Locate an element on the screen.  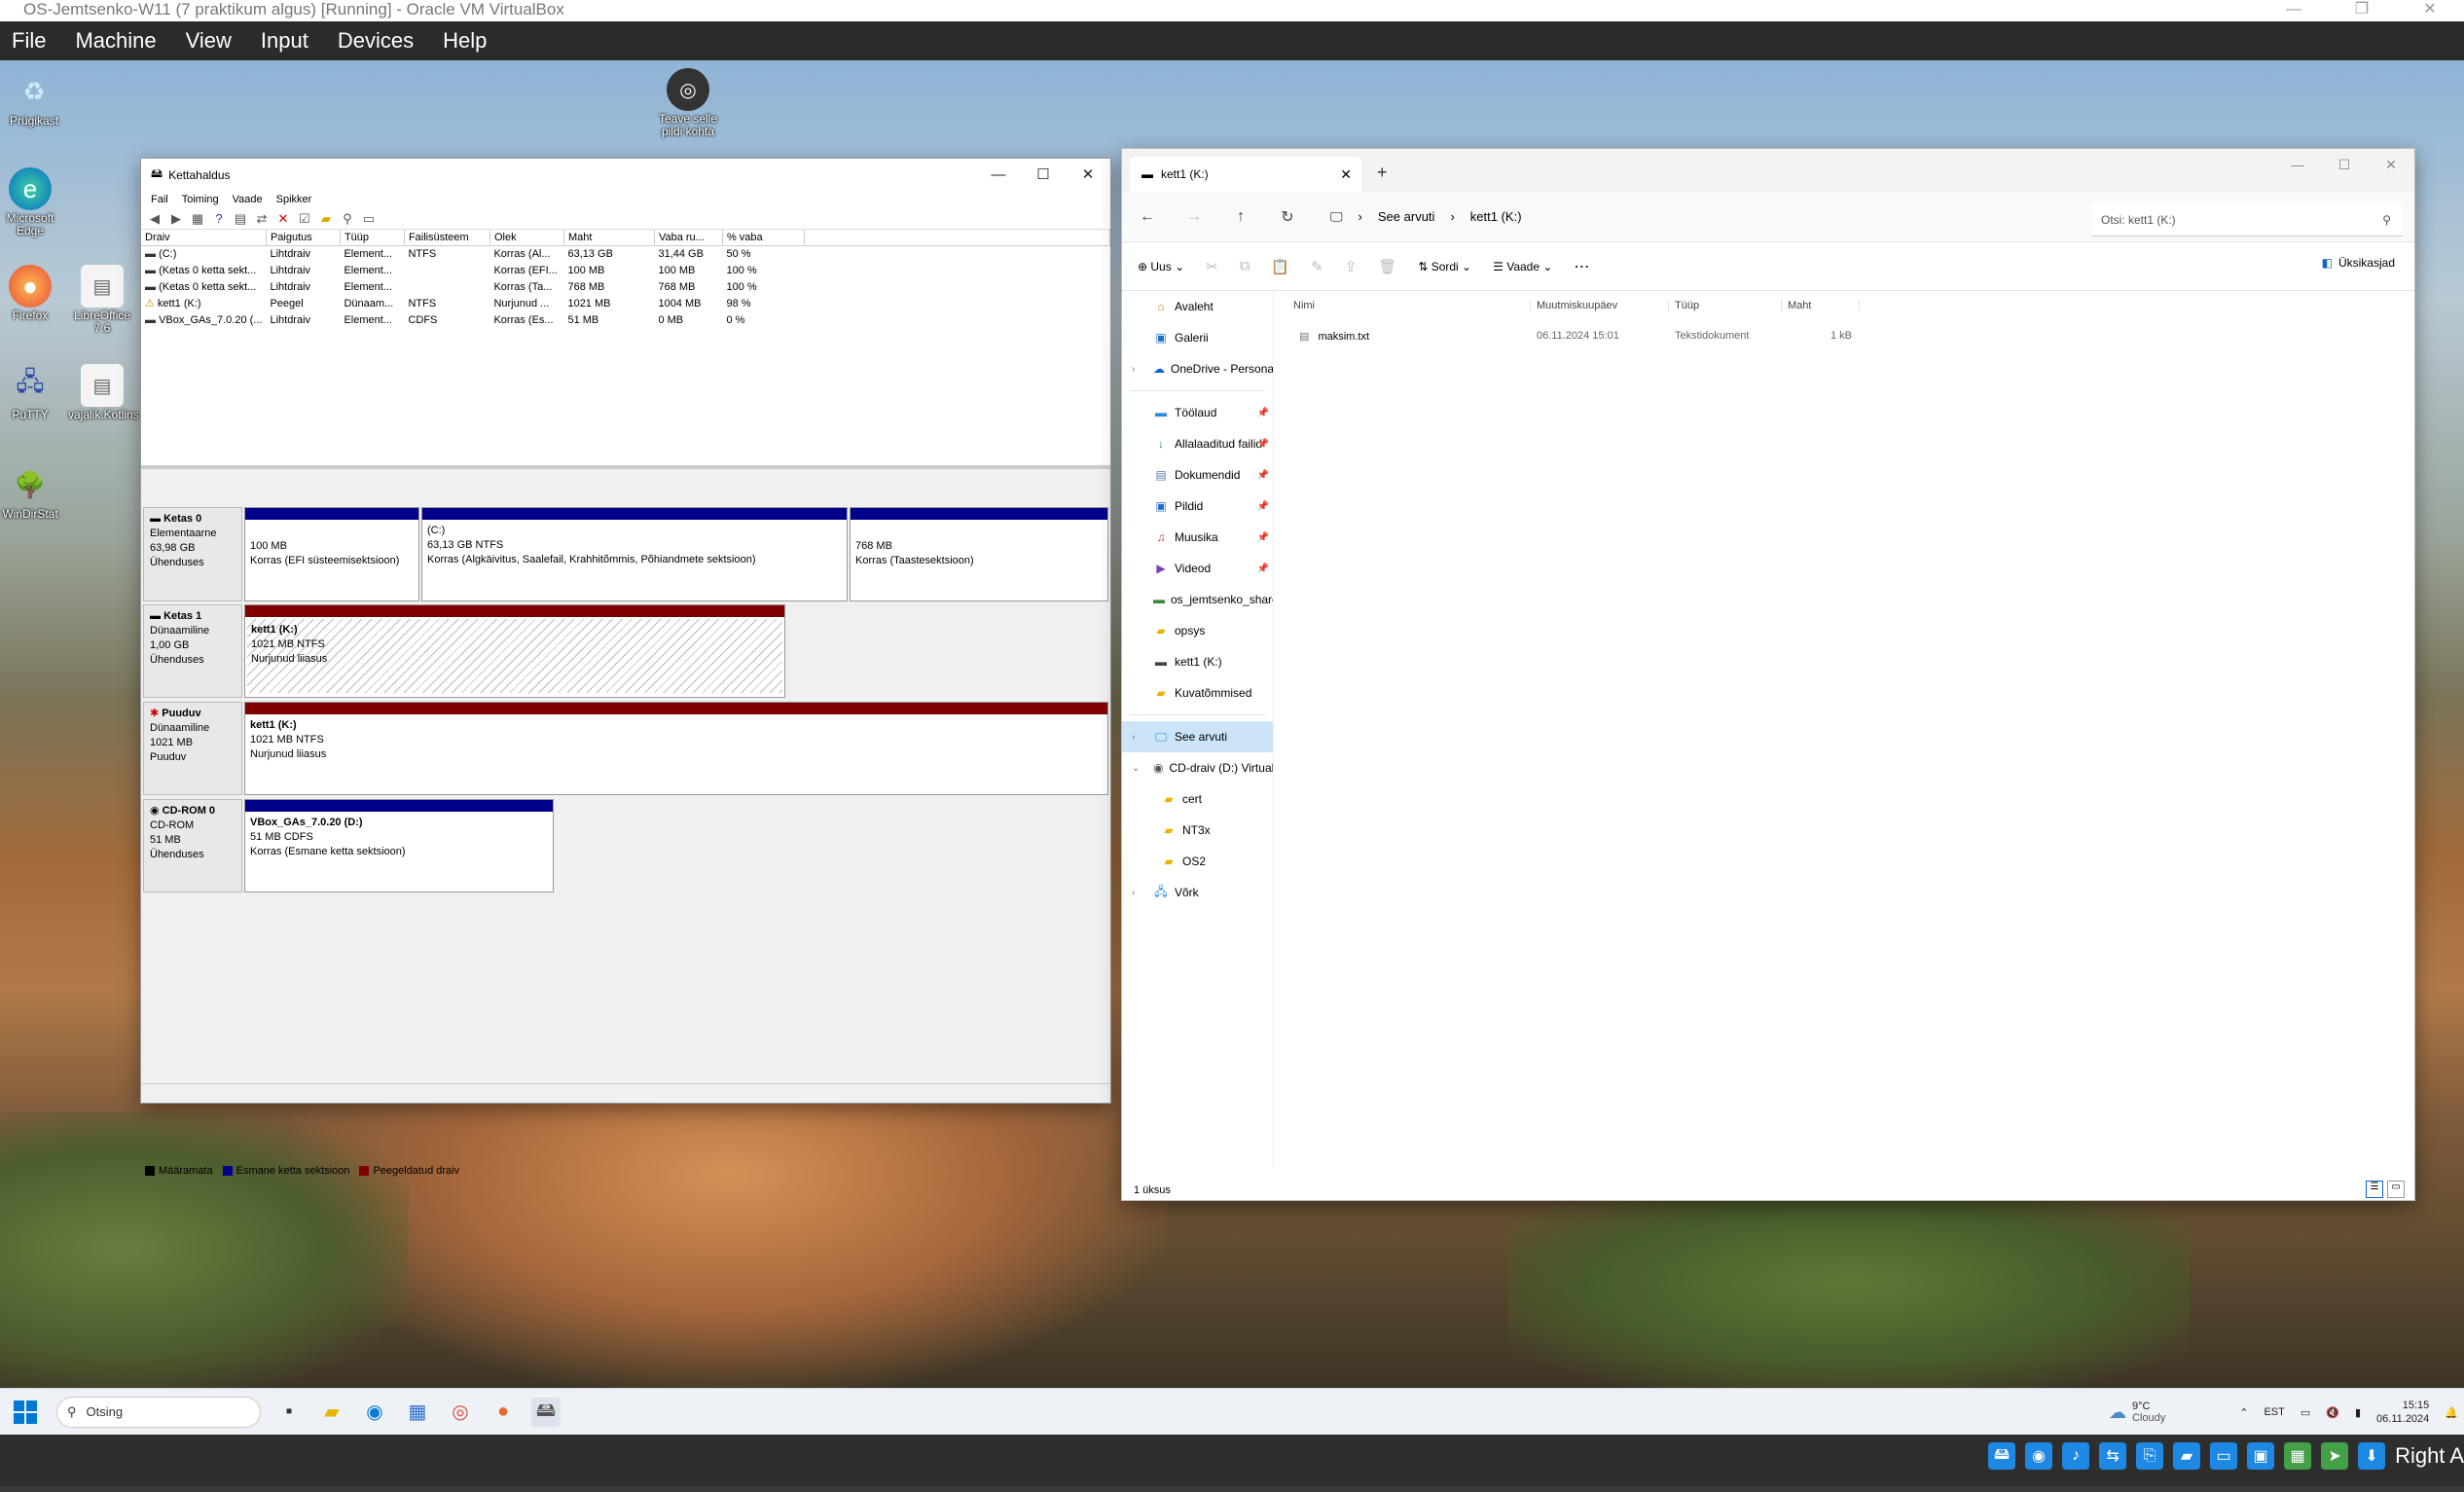
nav-onedrive: › ☁ OneDrive - Persona is located at coordinates (1197, 368).